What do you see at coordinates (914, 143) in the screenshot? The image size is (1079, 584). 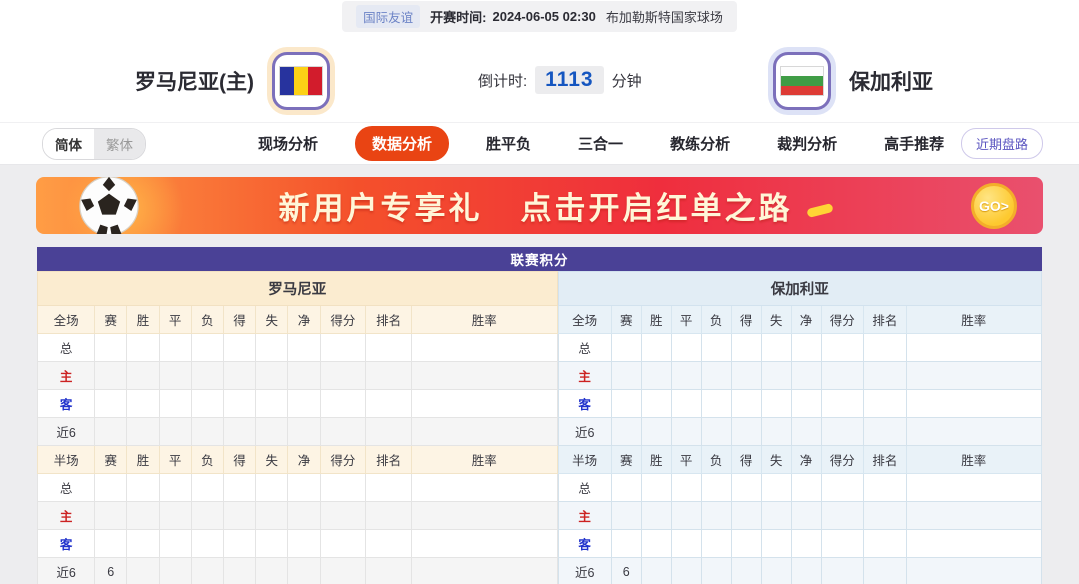 I see `tab-expert-picks: 高手推荐` at bounding box center [914, 143].